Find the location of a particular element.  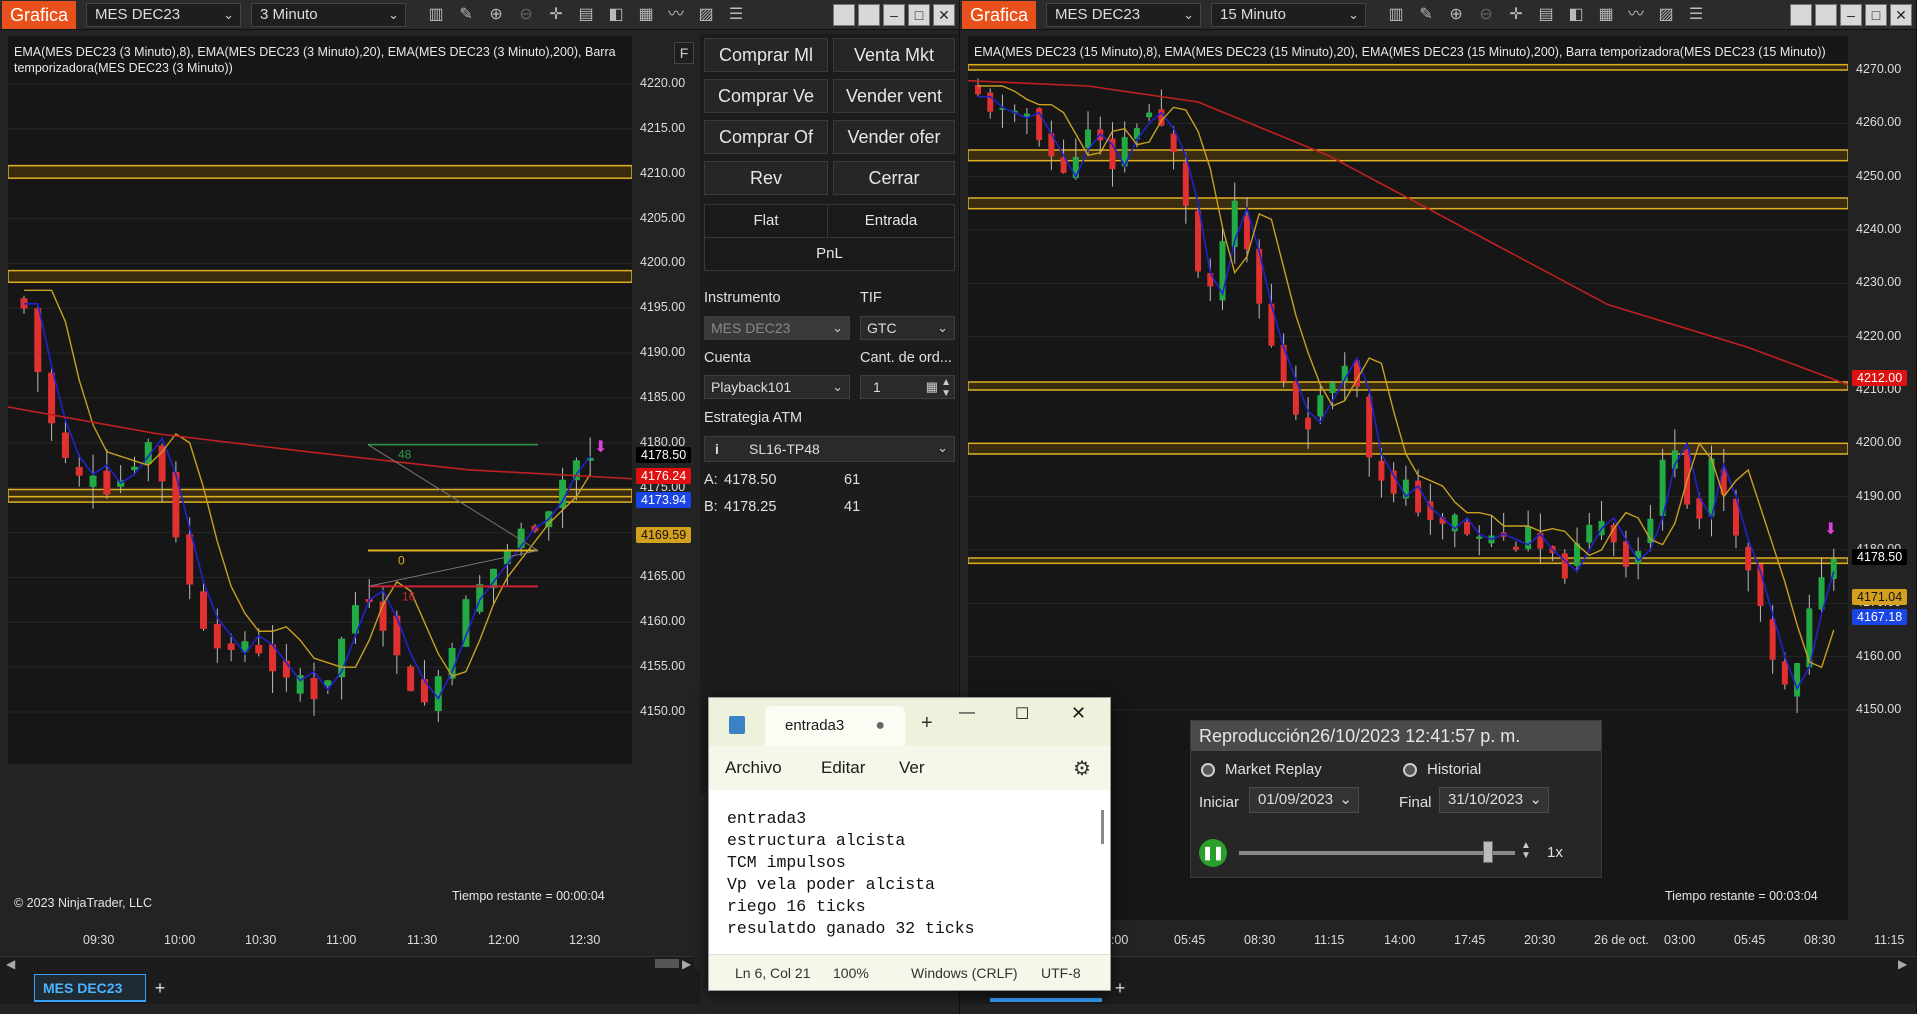

quantity-stepper: 1 ▦ ▲ ▼ is located at coordinates (907, 387).